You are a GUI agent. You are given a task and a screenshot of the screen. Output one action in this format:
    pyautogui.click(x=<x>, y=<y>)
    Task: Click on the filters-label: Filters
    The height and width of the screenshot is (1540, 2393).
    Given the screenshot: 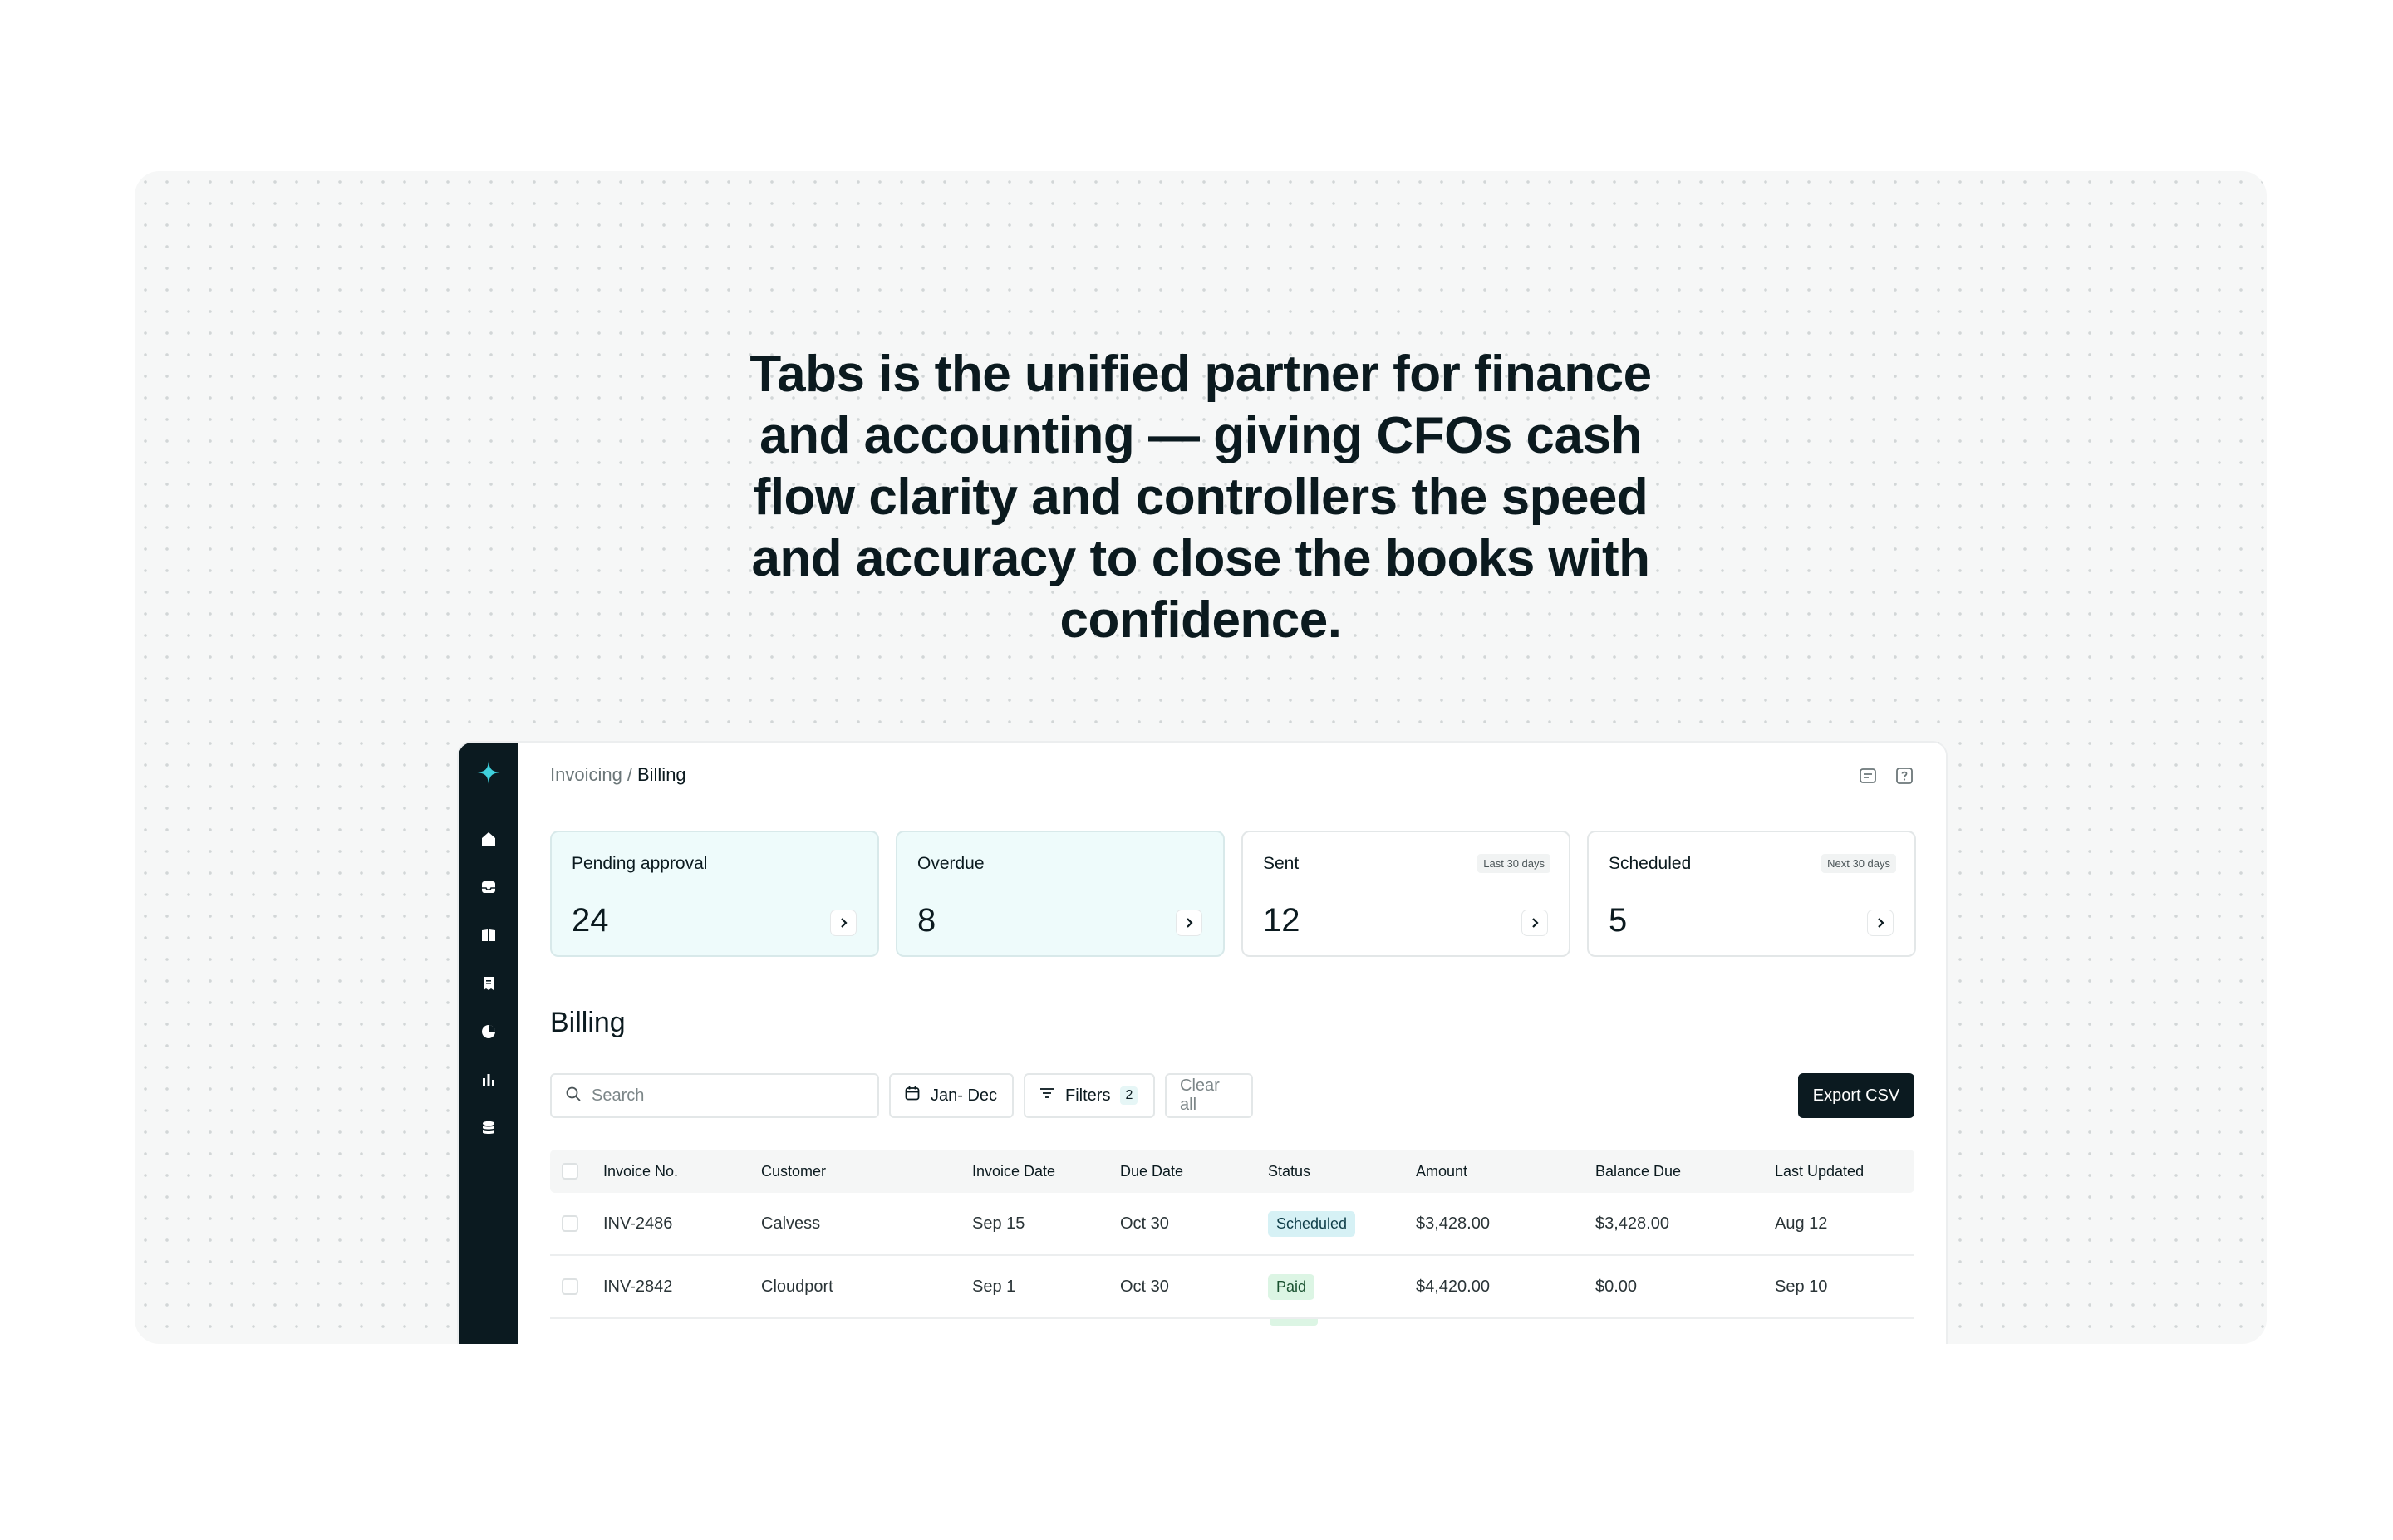 What is the action you would take?
    pyautogui.click(x=1088, y=1095)
    